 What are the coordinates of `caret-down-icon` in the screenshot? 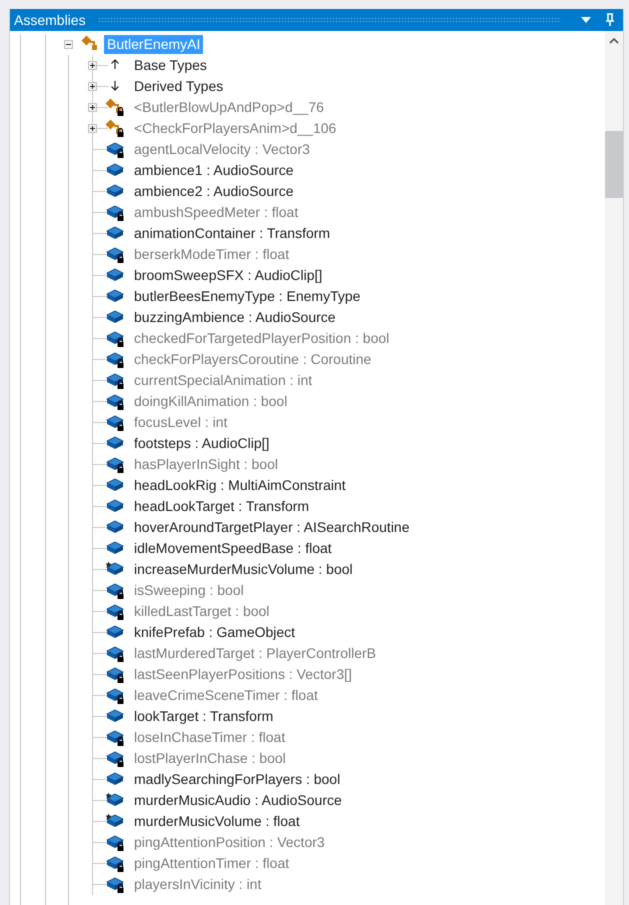 It's located at (586, 20).